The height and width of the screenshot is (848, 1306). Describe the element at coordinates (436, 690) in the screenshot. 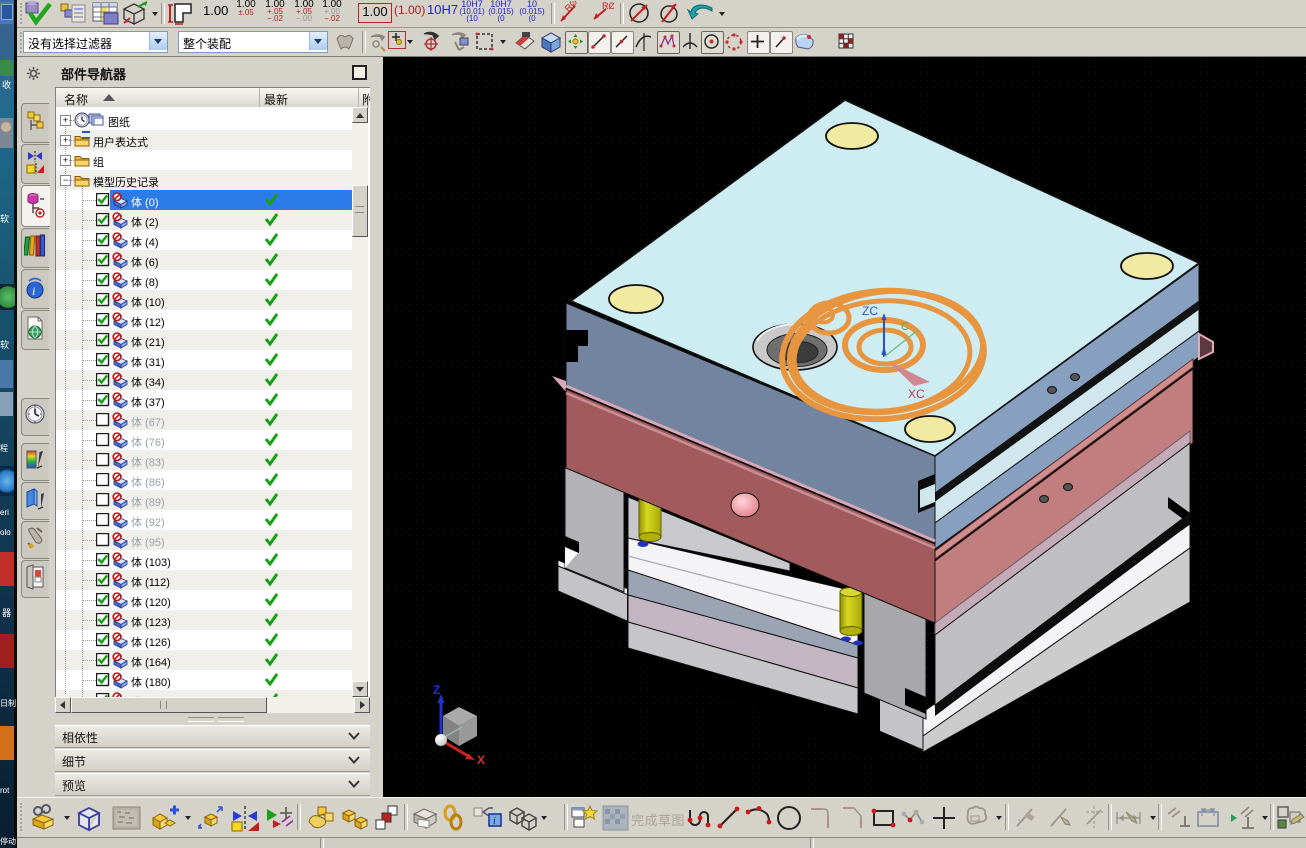

I see `svg-text: Z` at that location.